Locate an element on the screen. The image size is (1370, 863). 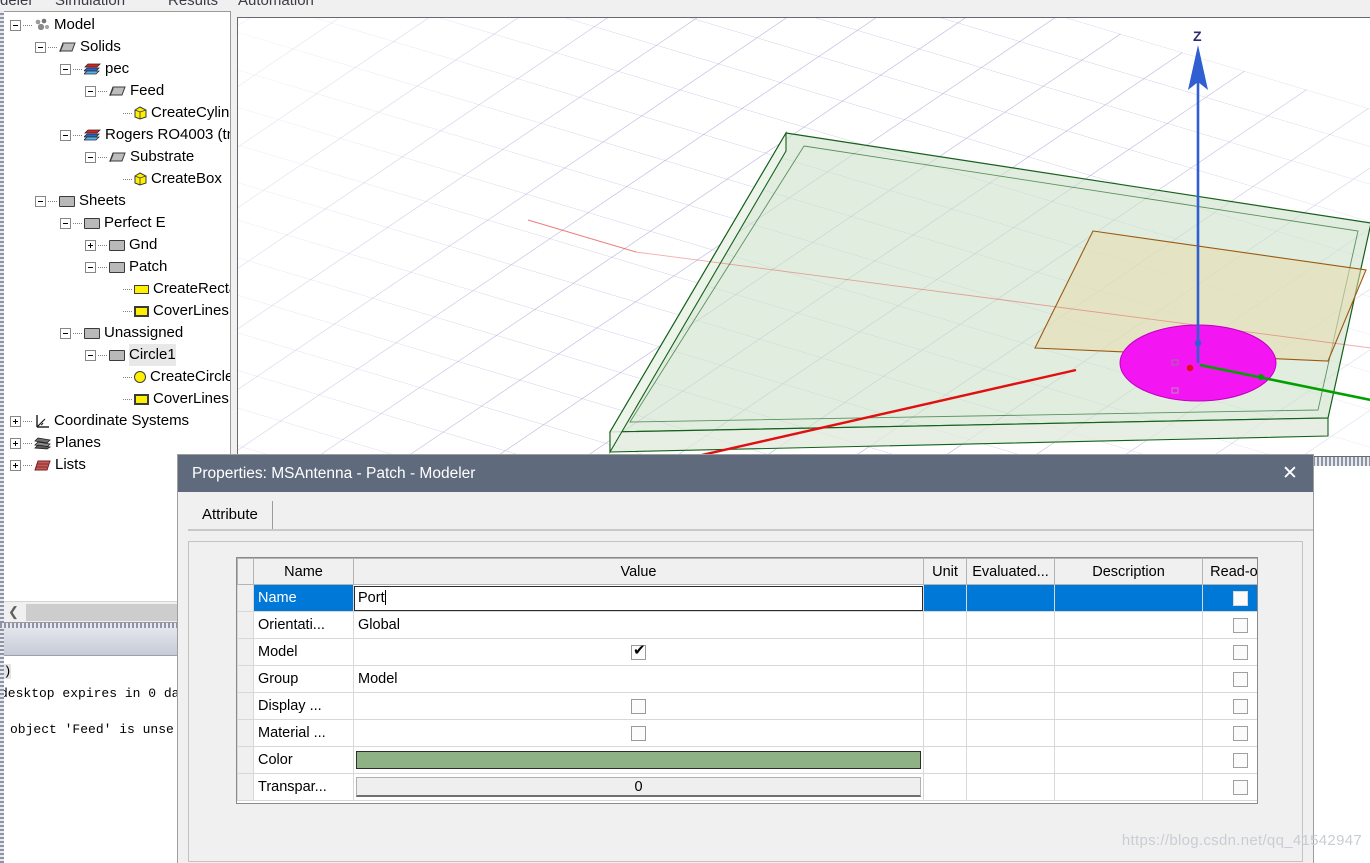
table-row: Color is located at coordinates (747, 760).